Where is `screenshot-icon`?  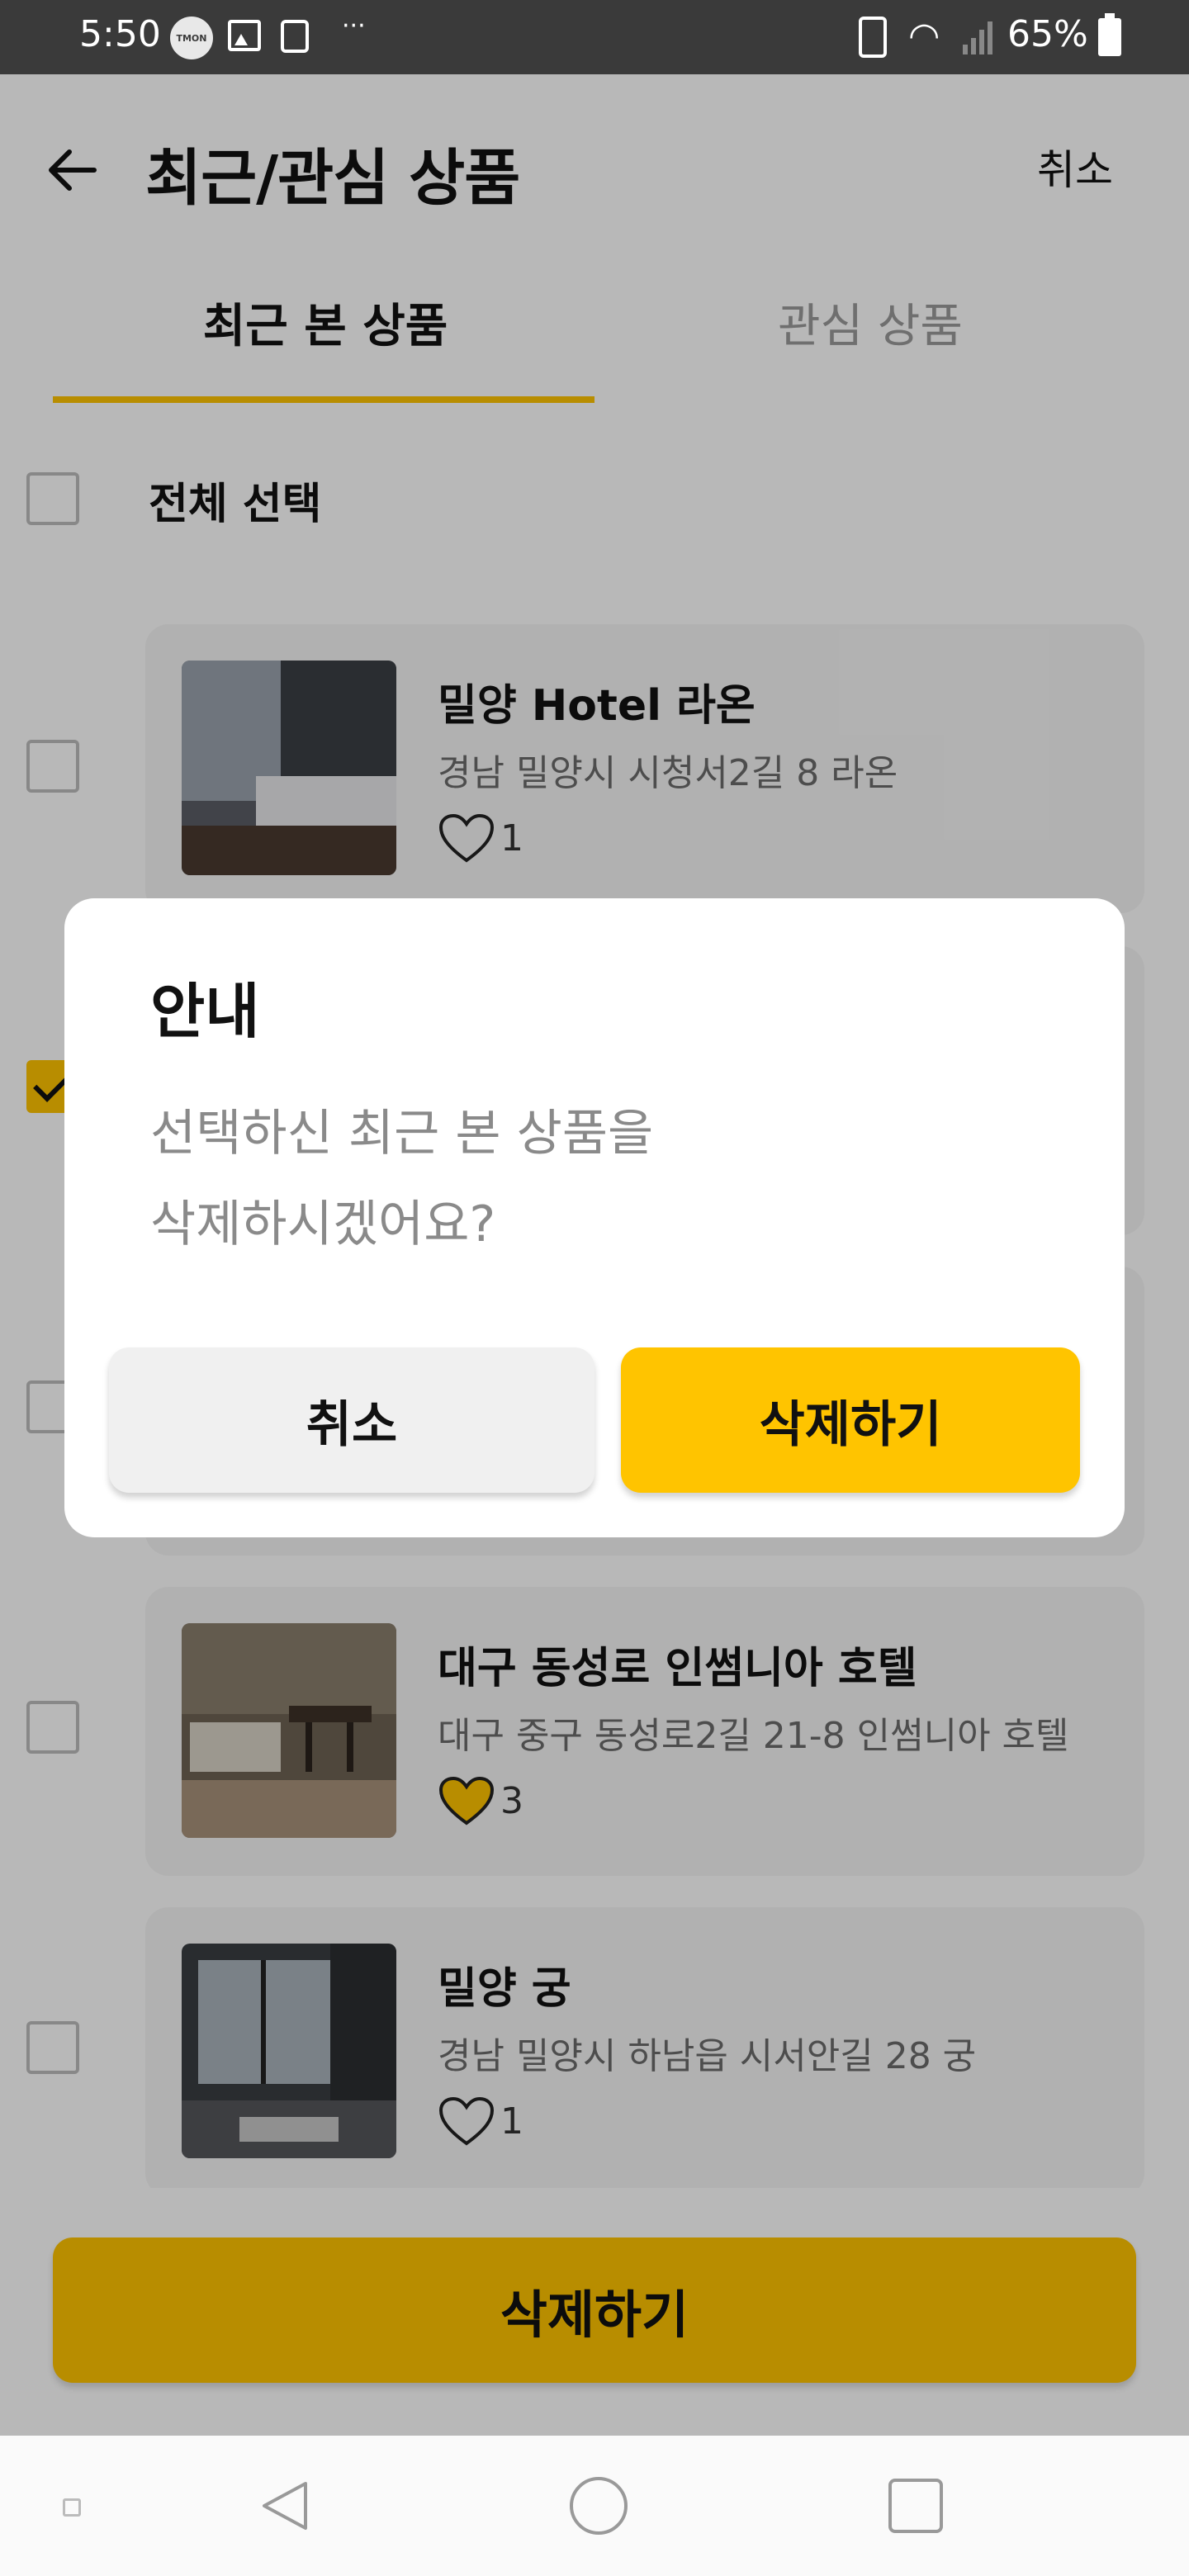 screenshot-icon is located at coordinates (295, 36).